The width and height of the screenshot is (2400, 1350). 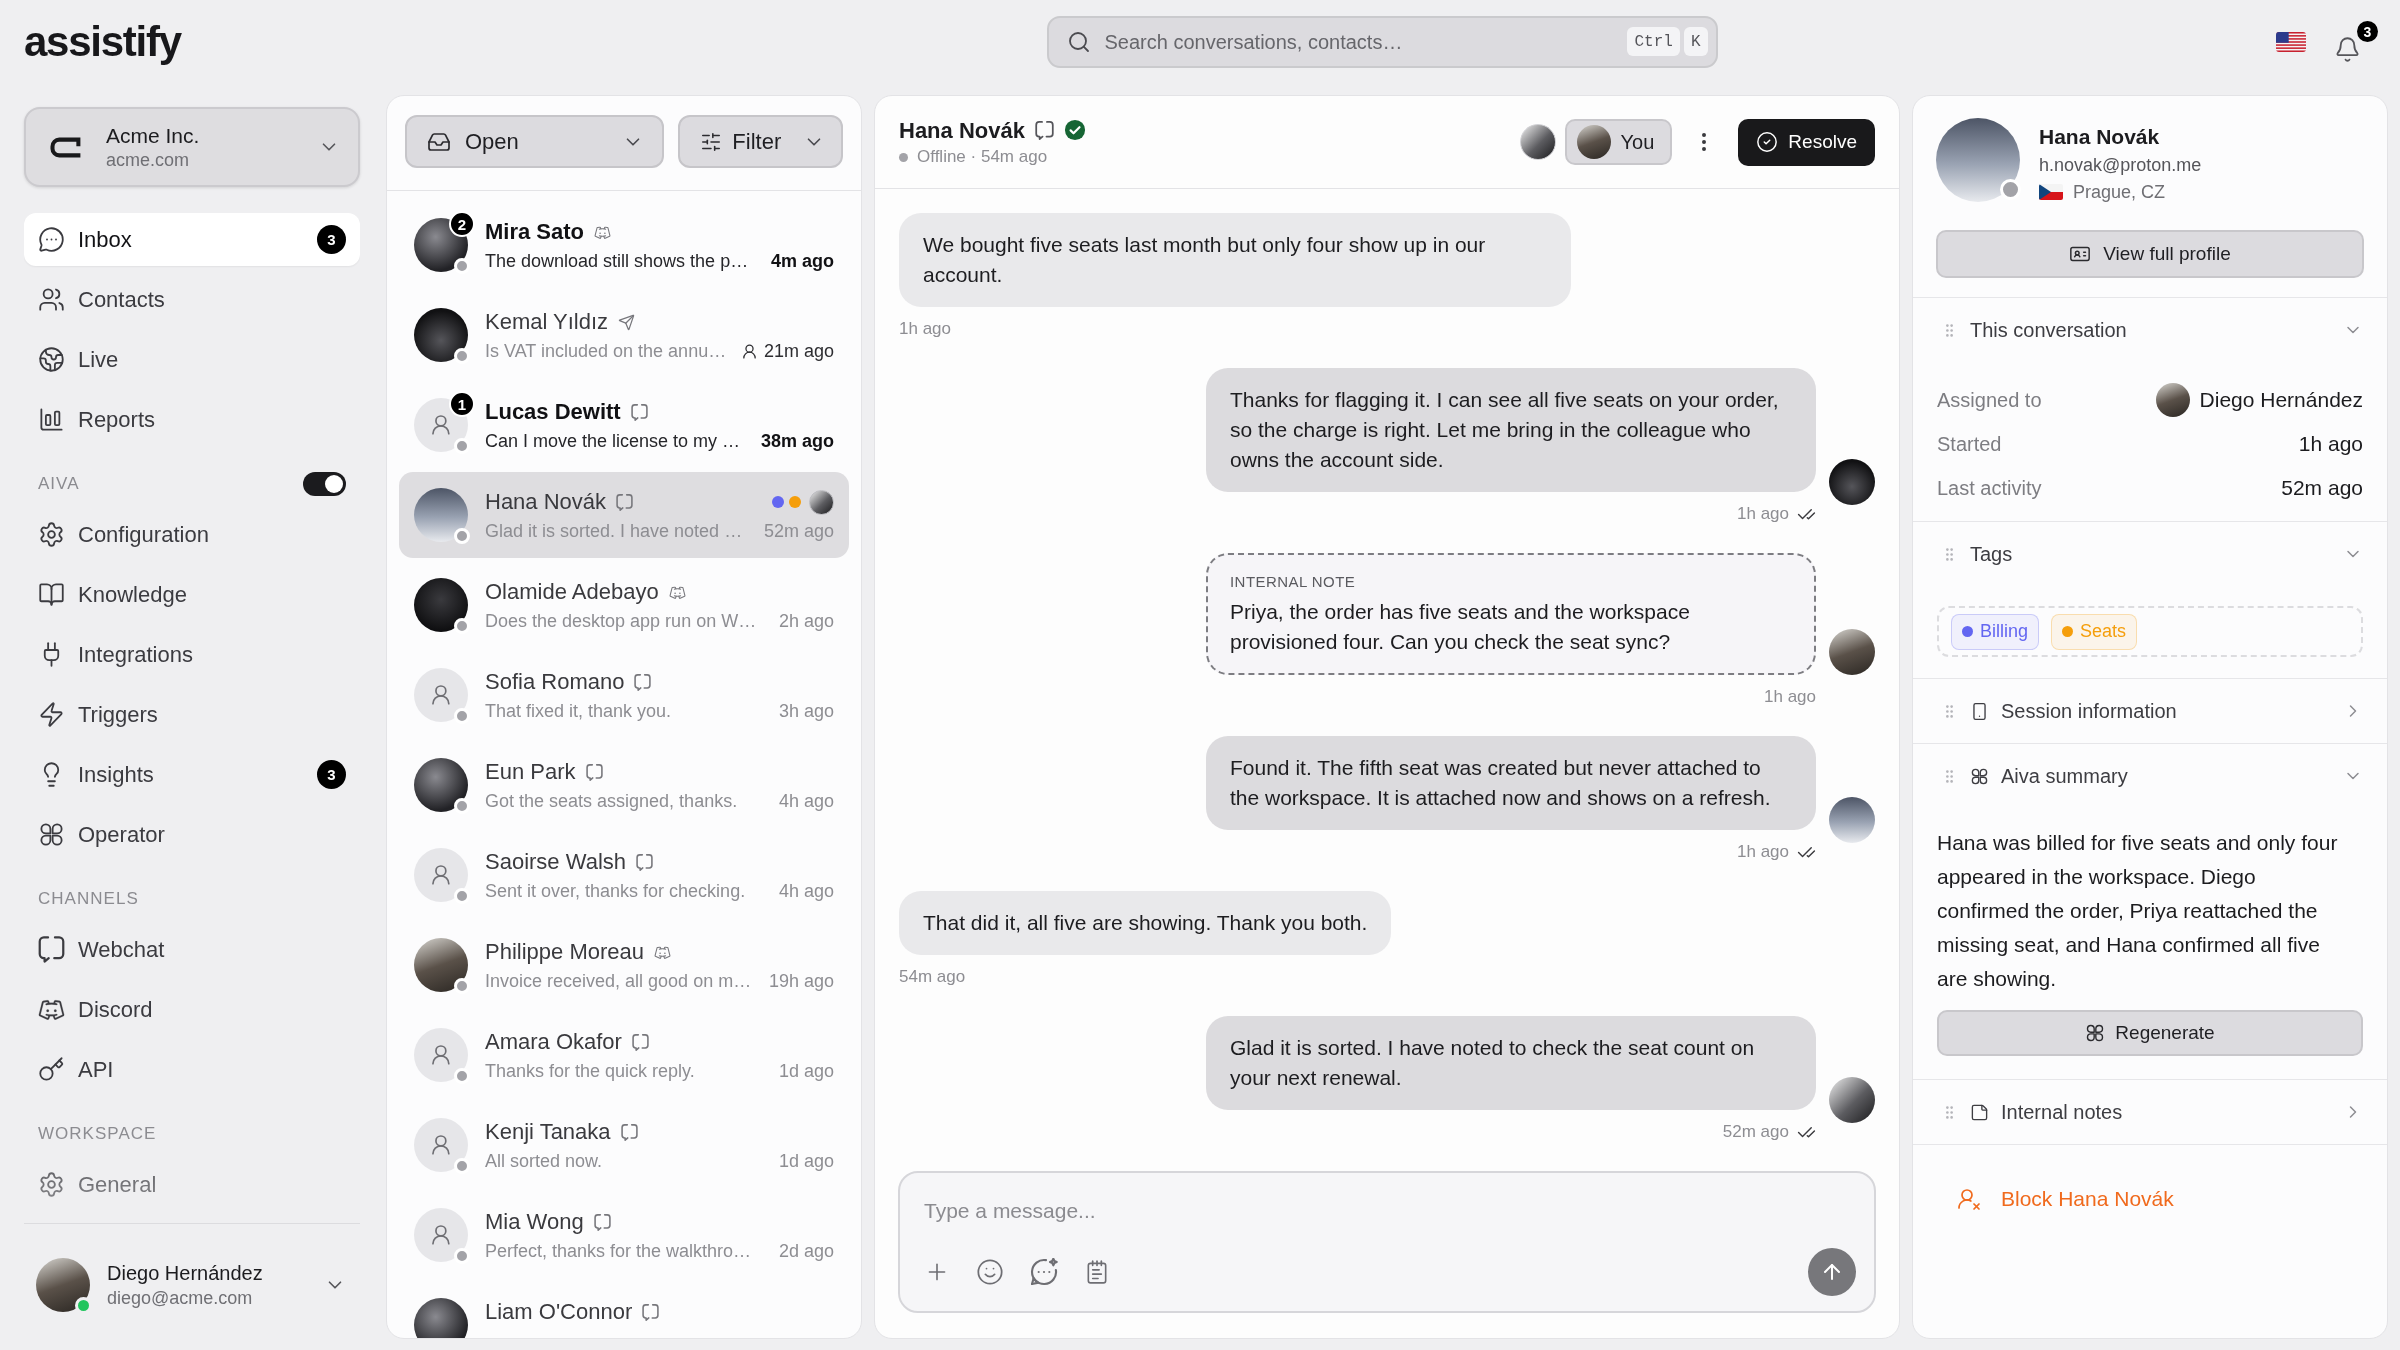 I want to click on message-time: 1h ago, so click(x=1790, y=697).